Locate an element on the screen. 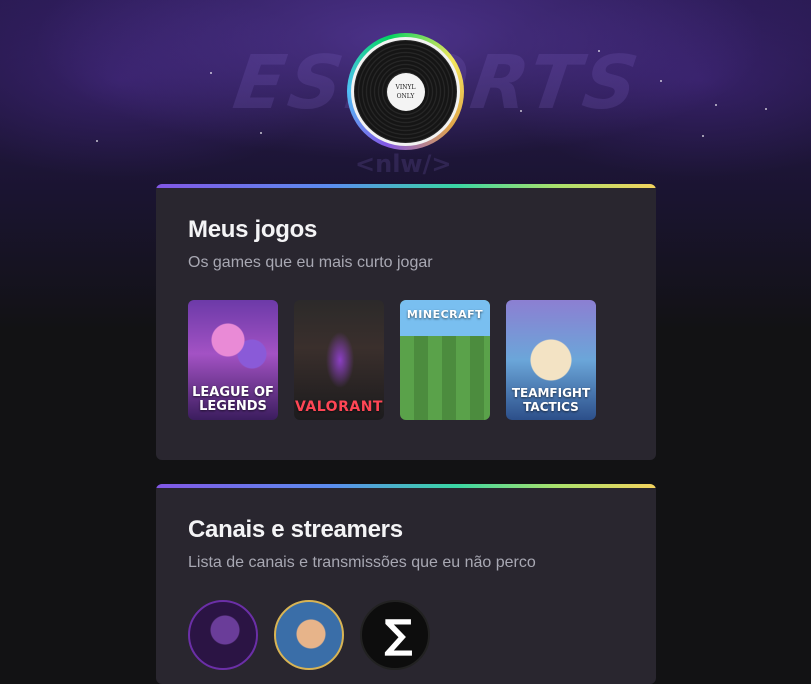 The height and width of the screenshot is (684, 811). game-logo-text: VALORANT is located at coordinates (339, 407).